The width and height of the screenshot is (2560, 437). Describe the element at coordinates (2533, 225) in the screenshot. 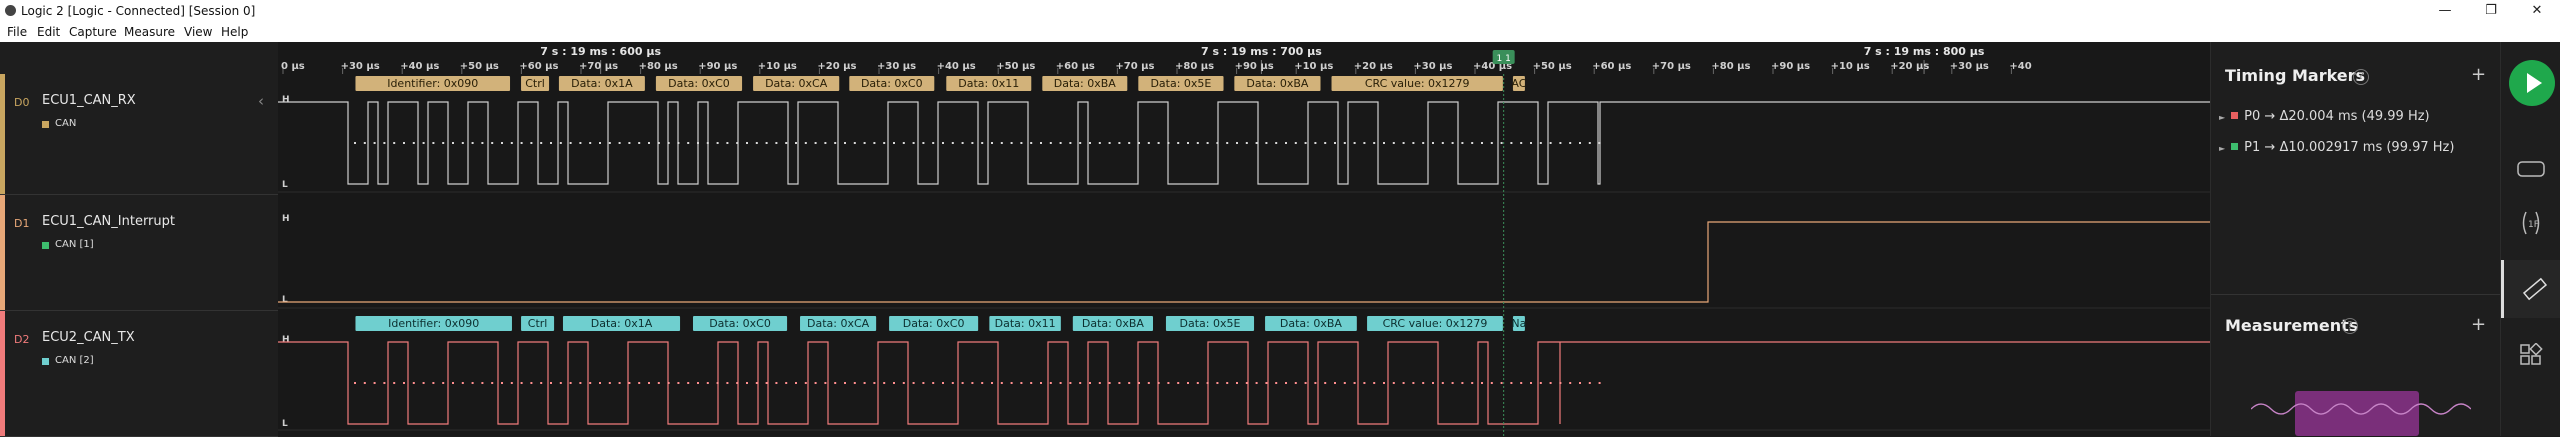

I see `svg-text: 1F` at that location.